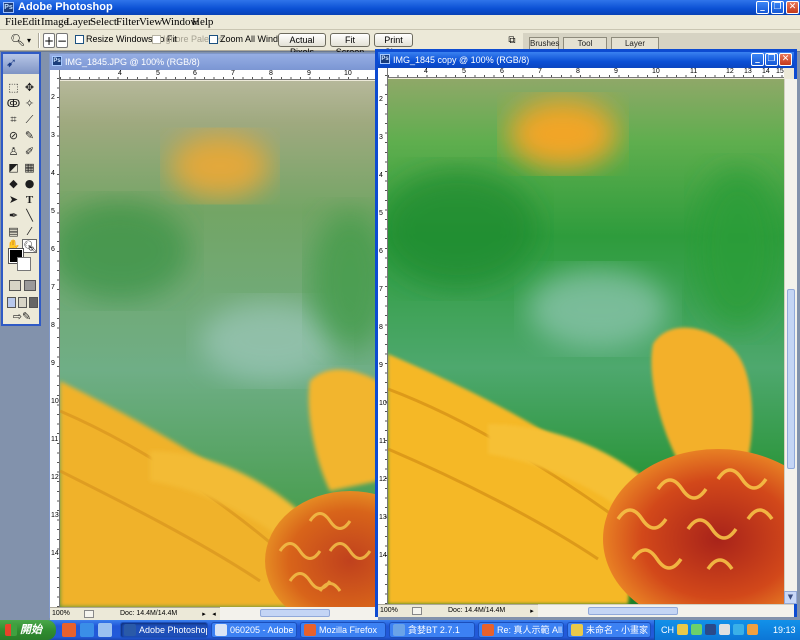 The width and height of the screenshot is (800, 640). Describe the element at coordinates (105, 630) in the screenshot. I see `desktop-quicklaunch-icon` at that location.